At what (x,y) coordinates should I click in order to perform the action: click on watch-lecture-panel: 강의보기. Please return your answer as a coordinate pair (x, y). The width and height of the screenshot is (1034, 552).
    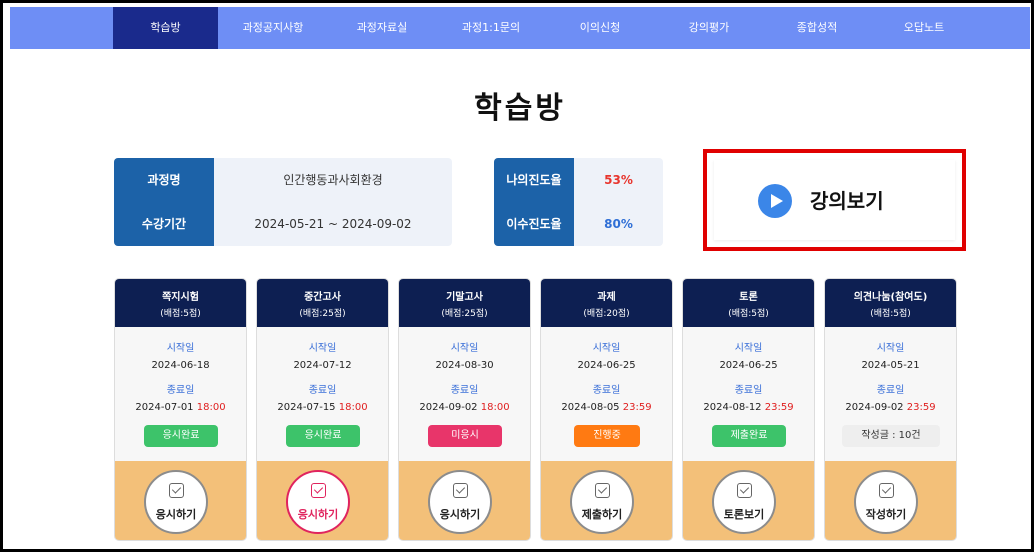
    Looking at the image, I should click on (834, 200).